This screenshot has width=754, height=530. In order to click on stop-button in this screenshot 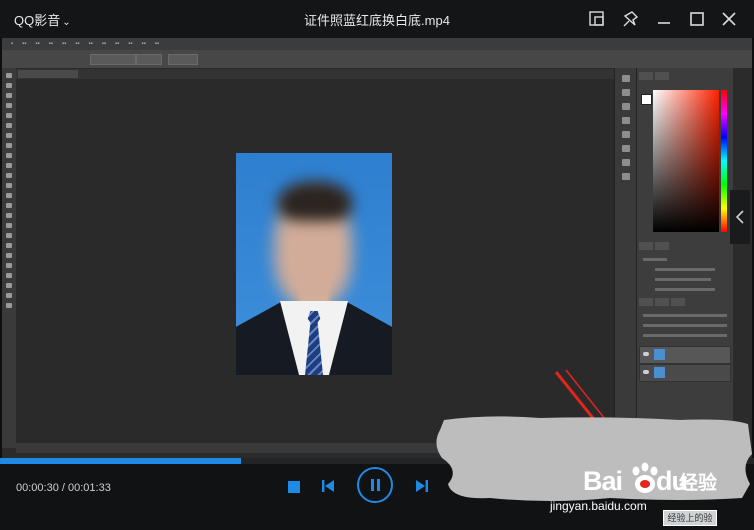, I will do `click(294, 487)`.